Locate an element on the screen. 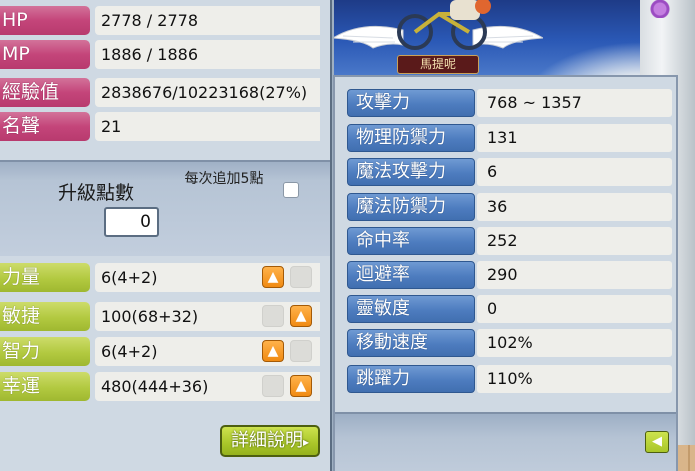 The height and width of the screenshot is (471, 695). detail-button-label: 詳細說明 is located at coordinates (266, 440).